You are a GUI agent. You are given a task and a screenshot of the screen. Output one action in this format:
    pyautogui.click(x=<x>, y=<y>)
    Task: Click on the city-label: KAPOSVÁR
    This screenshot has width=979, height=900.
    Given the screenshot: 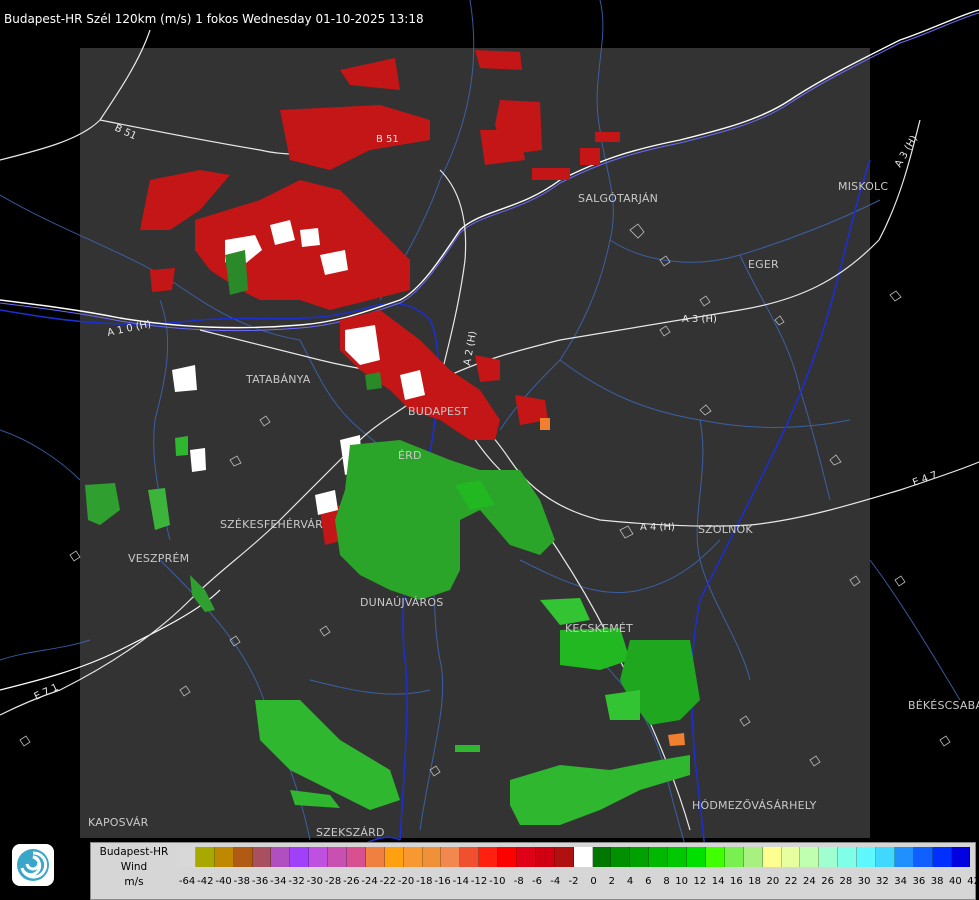 What is the action you would take?
    pyautogui.click(x=118, y=822)
    